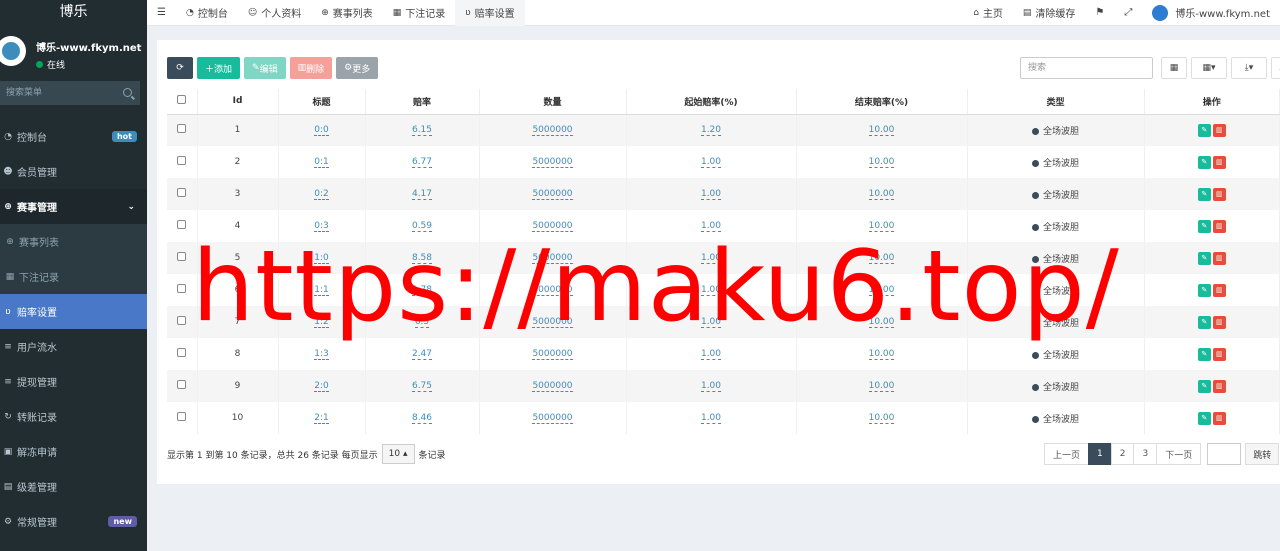  I want to click on sidebar-item-9: ▣ 解冻申请, so click(73, 451).